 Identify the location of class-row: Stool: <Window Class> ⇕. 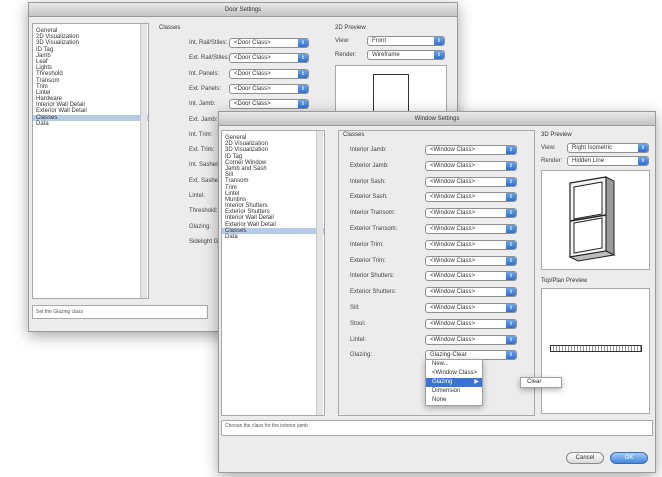
(433, 324).